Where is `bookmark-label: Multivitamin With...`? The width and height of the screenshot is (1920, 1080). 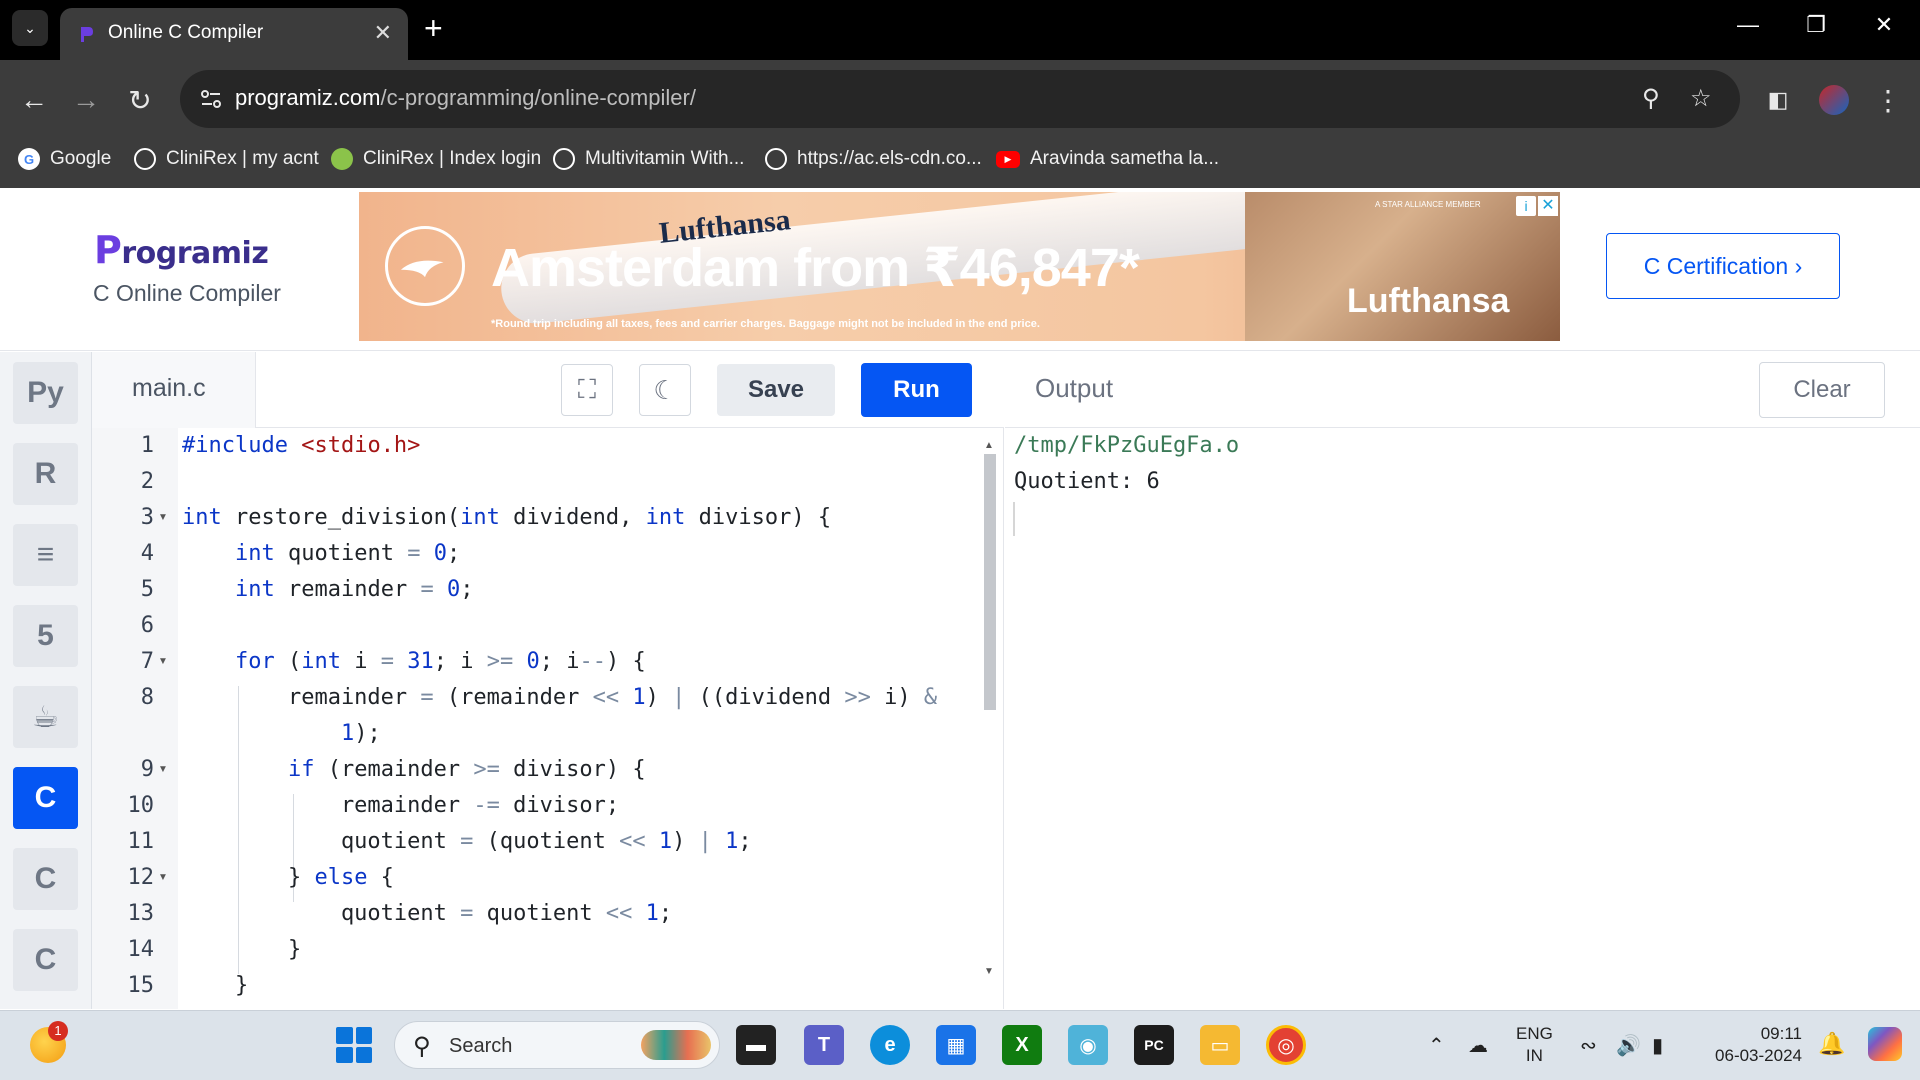 bookmark-label: Multivitamin With... is located at coordinates (665, 158).